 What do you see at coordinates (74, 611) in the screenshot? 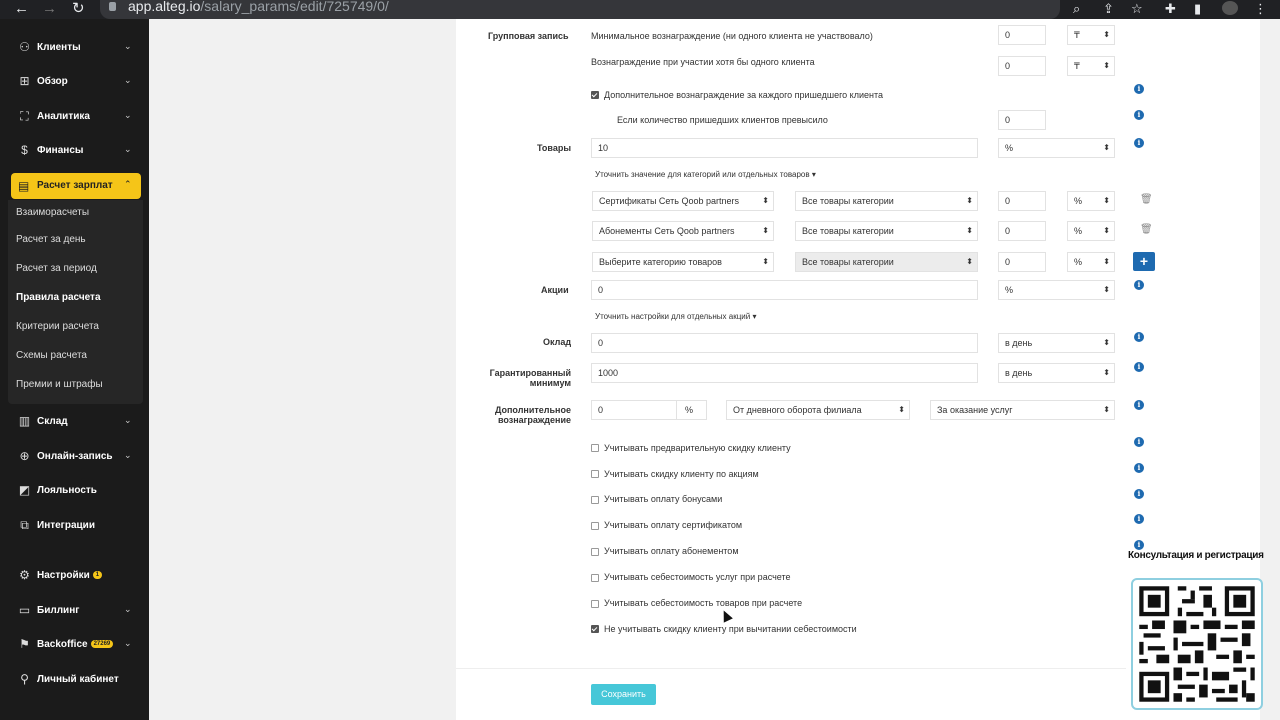
I see `sidebar-item-billing: ▭ Биллинг ⌄` at bounding box center [74, 611].